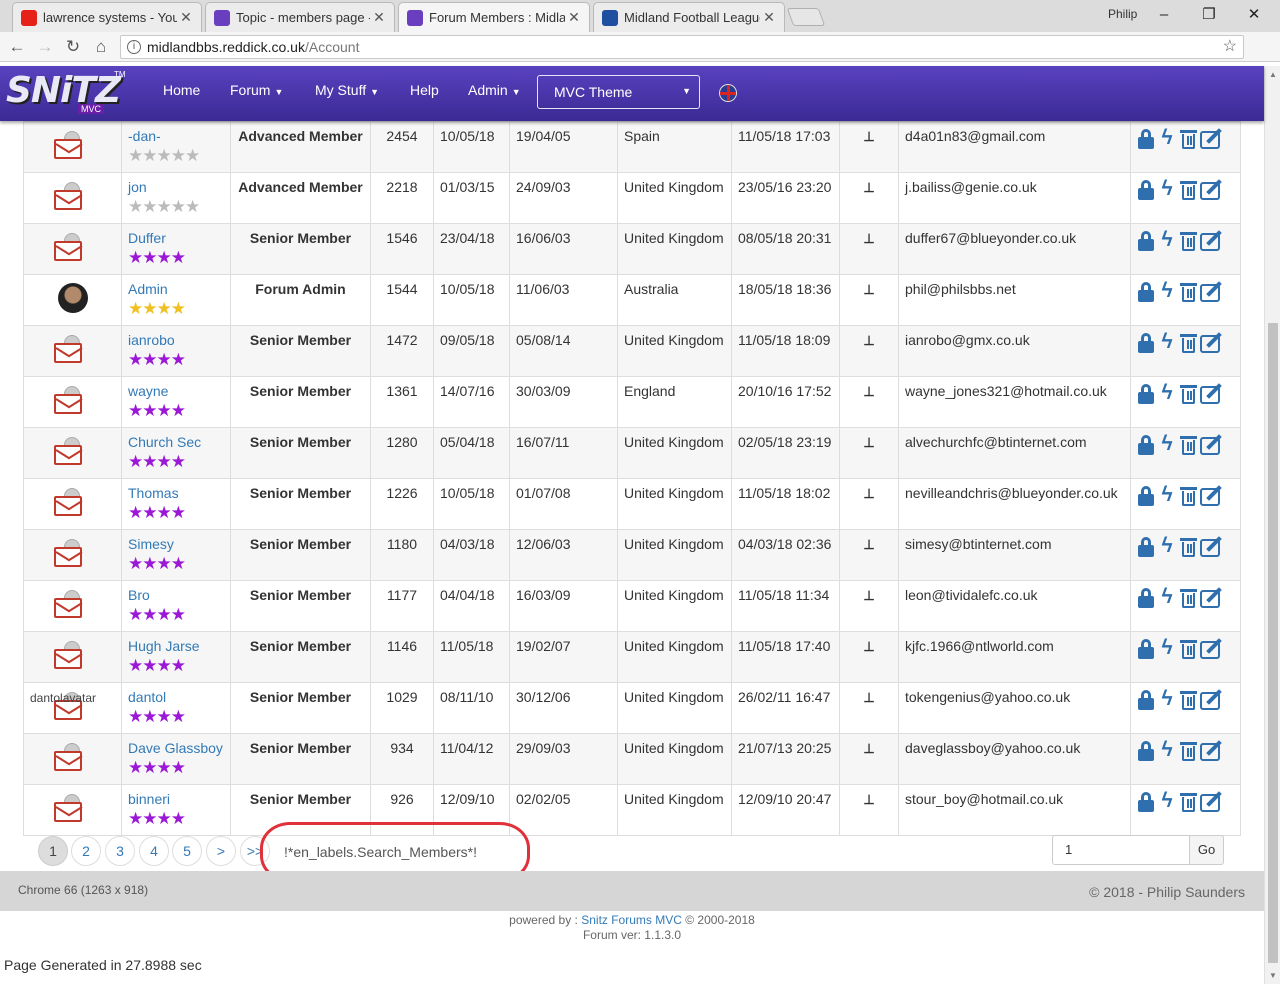  What do you see at coordinates (1164, 15) in the screenshot?
I see `minimize-icon: –` at bounding box center [1164, 15].